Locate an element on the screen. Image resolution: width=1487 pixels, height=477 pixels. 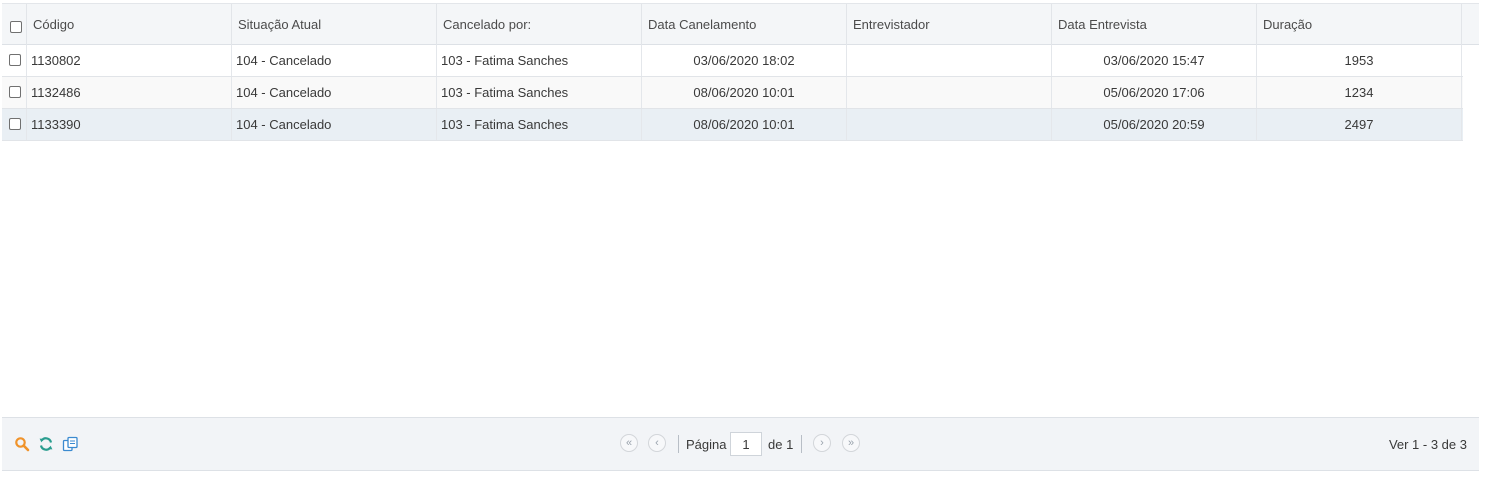
cell-data-entrevista: 03/06/2020 15:47 is located at coordinates (1154, 60).